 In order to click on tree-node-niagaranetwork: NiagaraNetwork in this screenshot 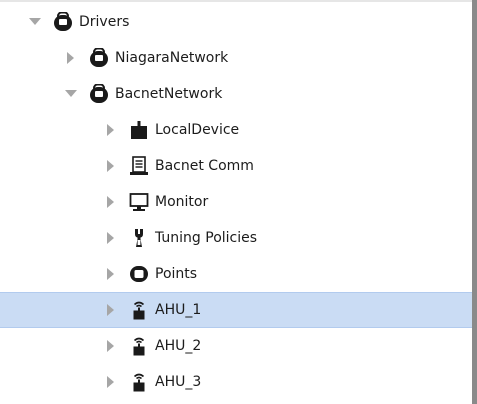, I will do `click(236, 58)`.